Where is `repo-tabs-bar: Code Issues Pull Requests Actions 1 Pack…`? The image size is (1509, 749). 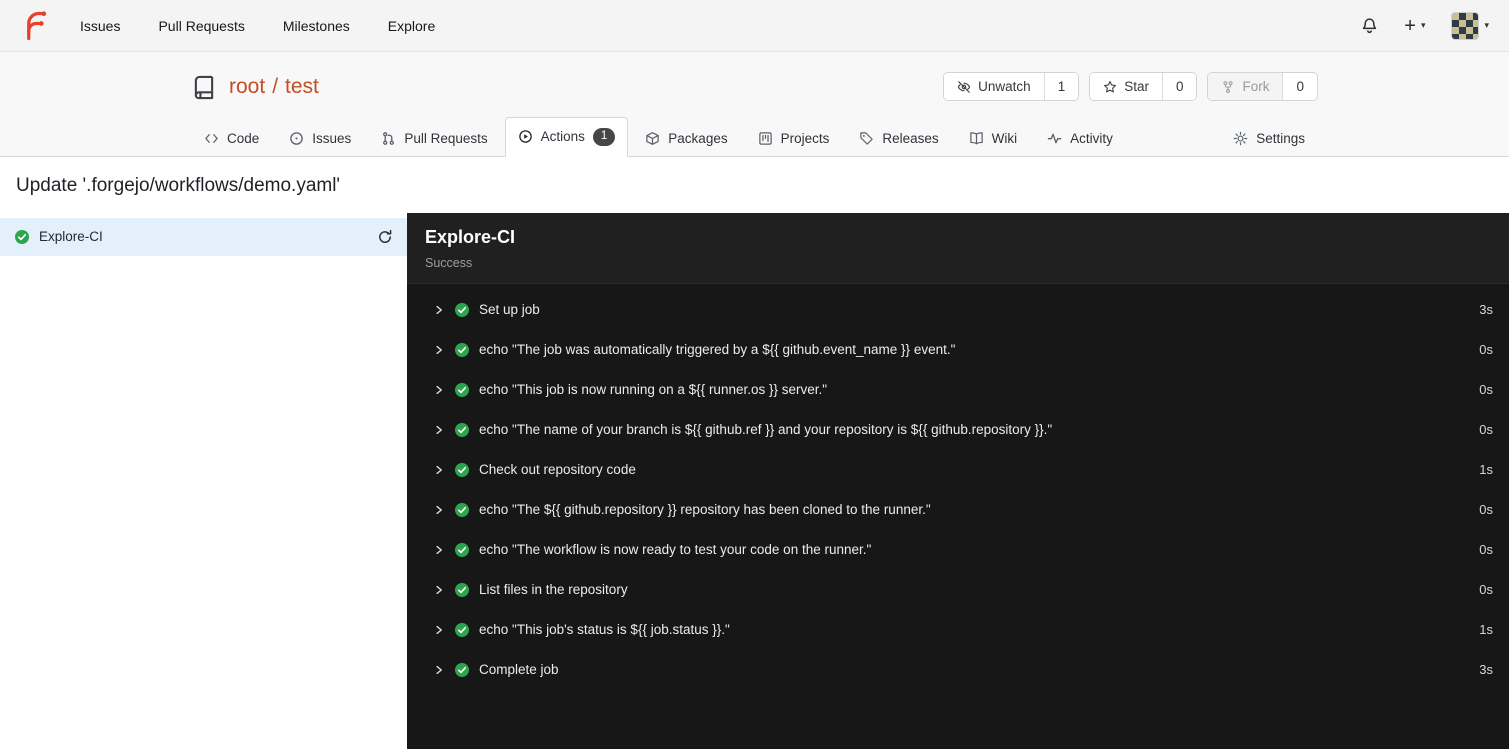 repo-tabs-bar: Code Issues Pull Requests Actions 1 Pack… is located at coordinates (754, 137).